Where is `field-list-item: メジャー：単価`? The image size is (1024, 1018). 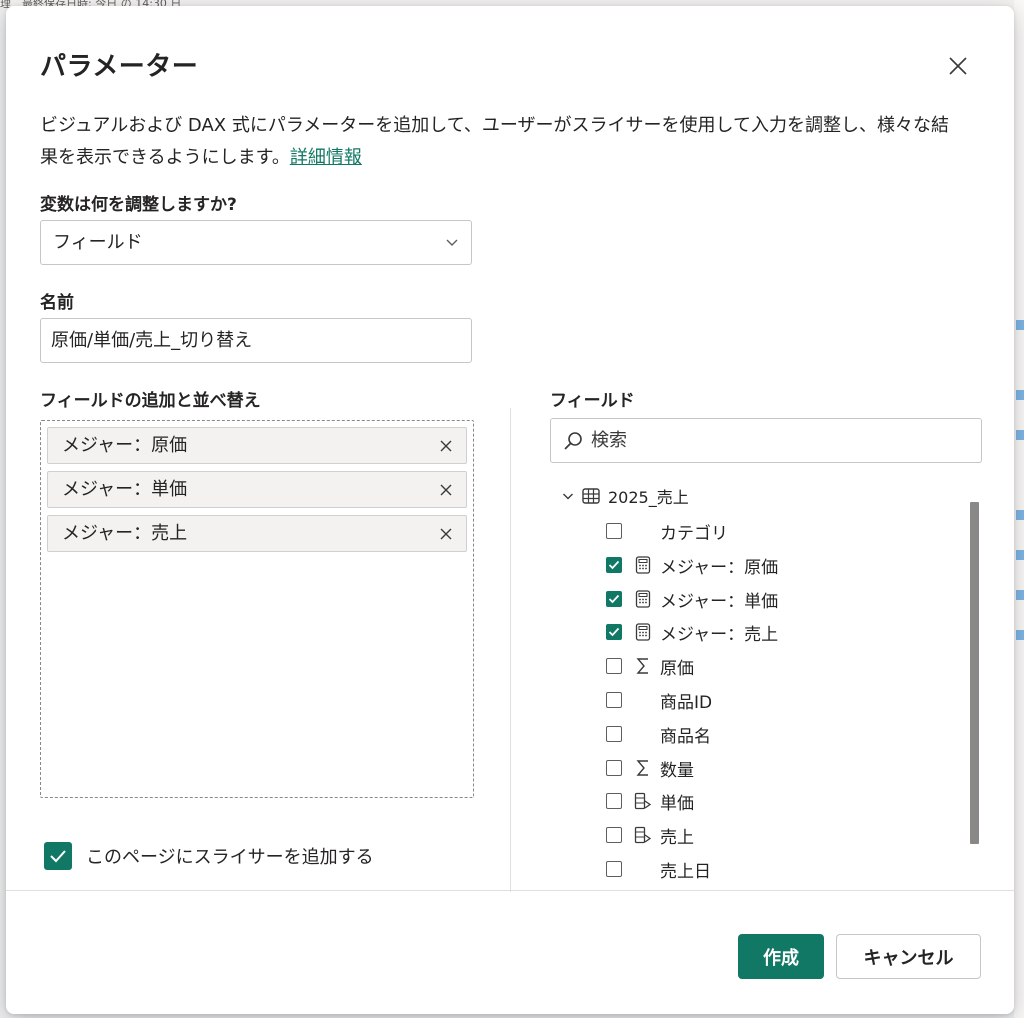
field-list-item: メジャー：単価 is located at coordinates (692, 599).